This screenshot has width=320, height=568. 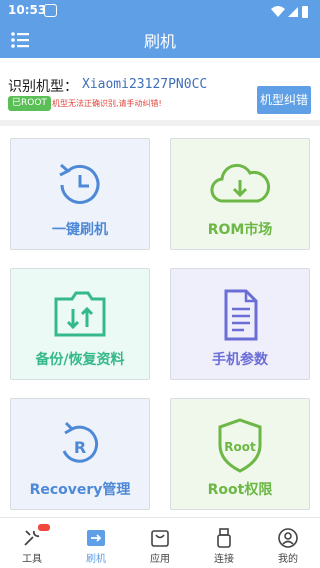 What do you see at coordinates (160, 11) in the screenshot?
I see `status-bar: 10:53` at bounding box center [160, 11].